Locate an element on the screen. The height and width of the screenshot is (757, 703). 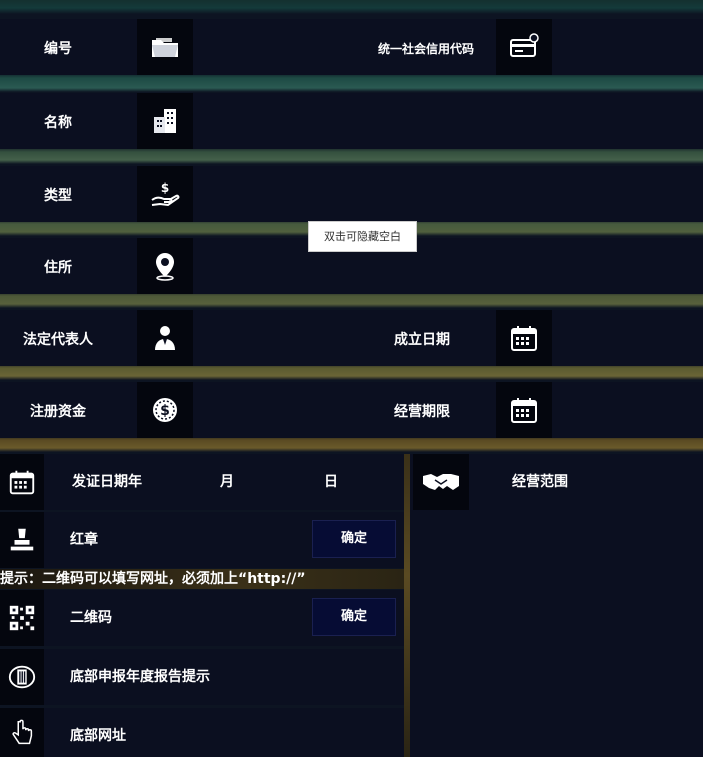
issue-date-label: 发证日期年 is located at coordinates (107, 482).